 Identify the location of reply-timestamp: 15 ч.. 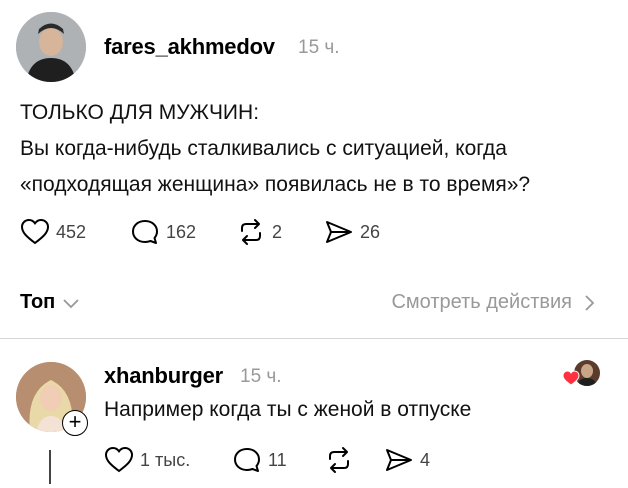
(261, 376).